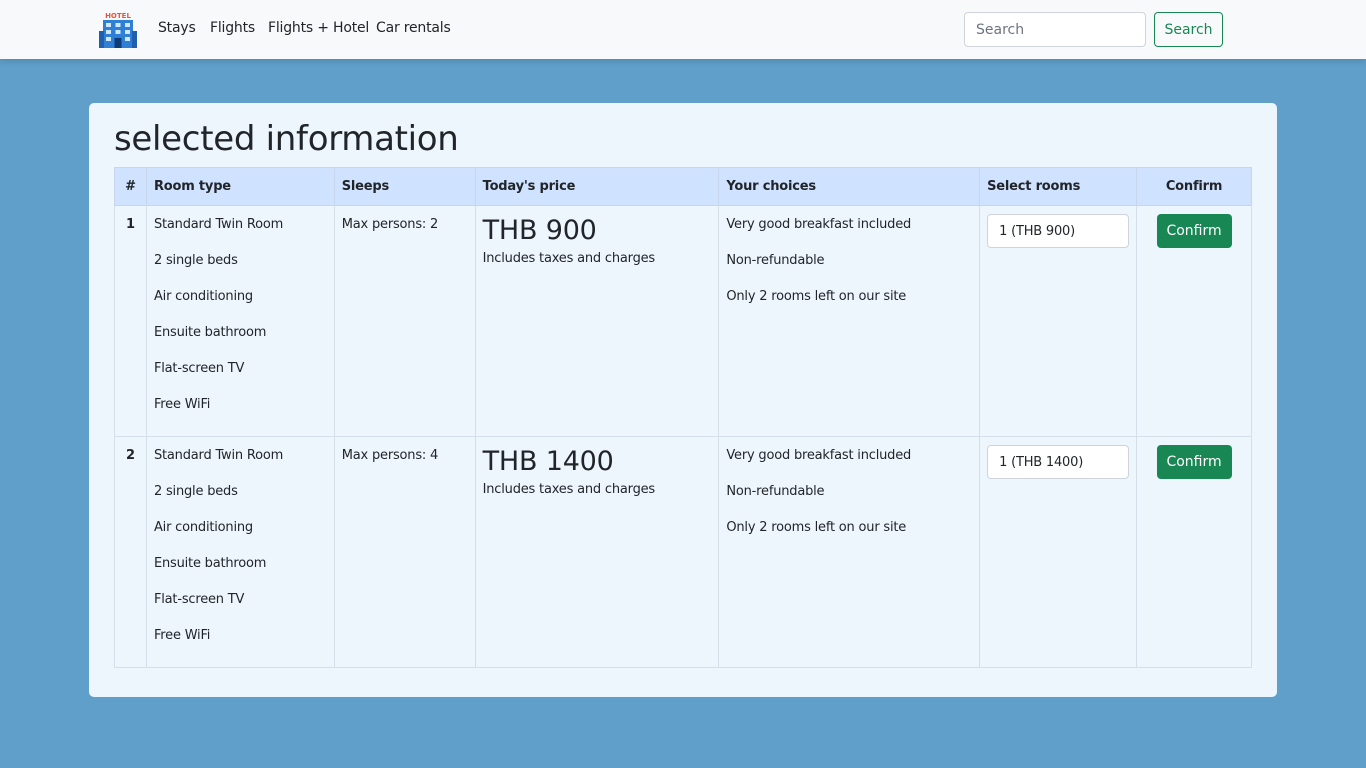  I want to click on svg-text: HOTEL, so click(118, 16).